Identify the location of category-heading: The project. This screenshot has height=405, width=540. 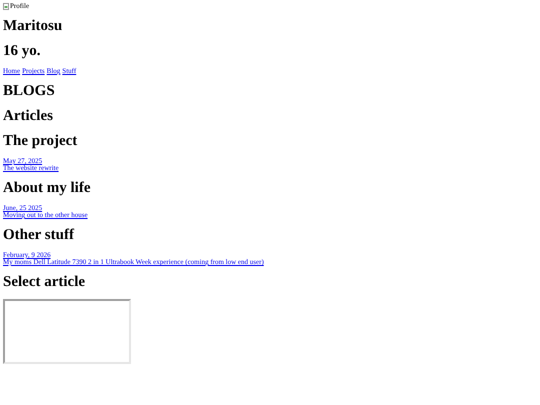
(40, 141).